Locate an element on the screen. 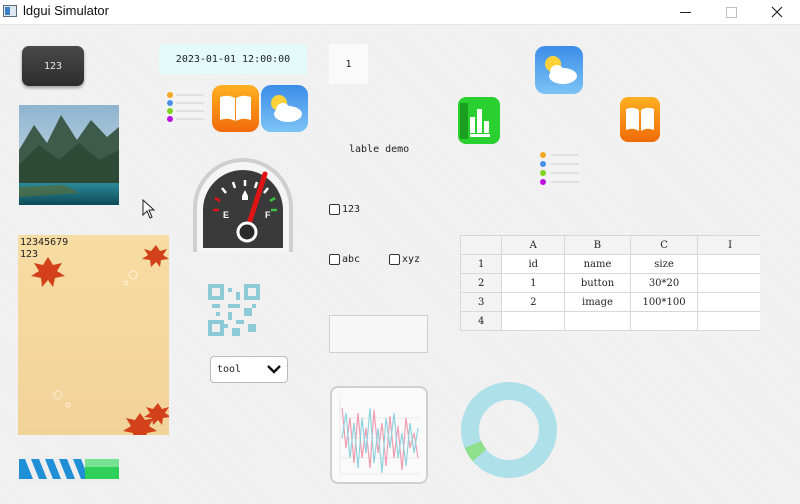 Image resolution: width=800 pixels, height=504 pixels. ring-indicator is located at coordinates (475, 450).